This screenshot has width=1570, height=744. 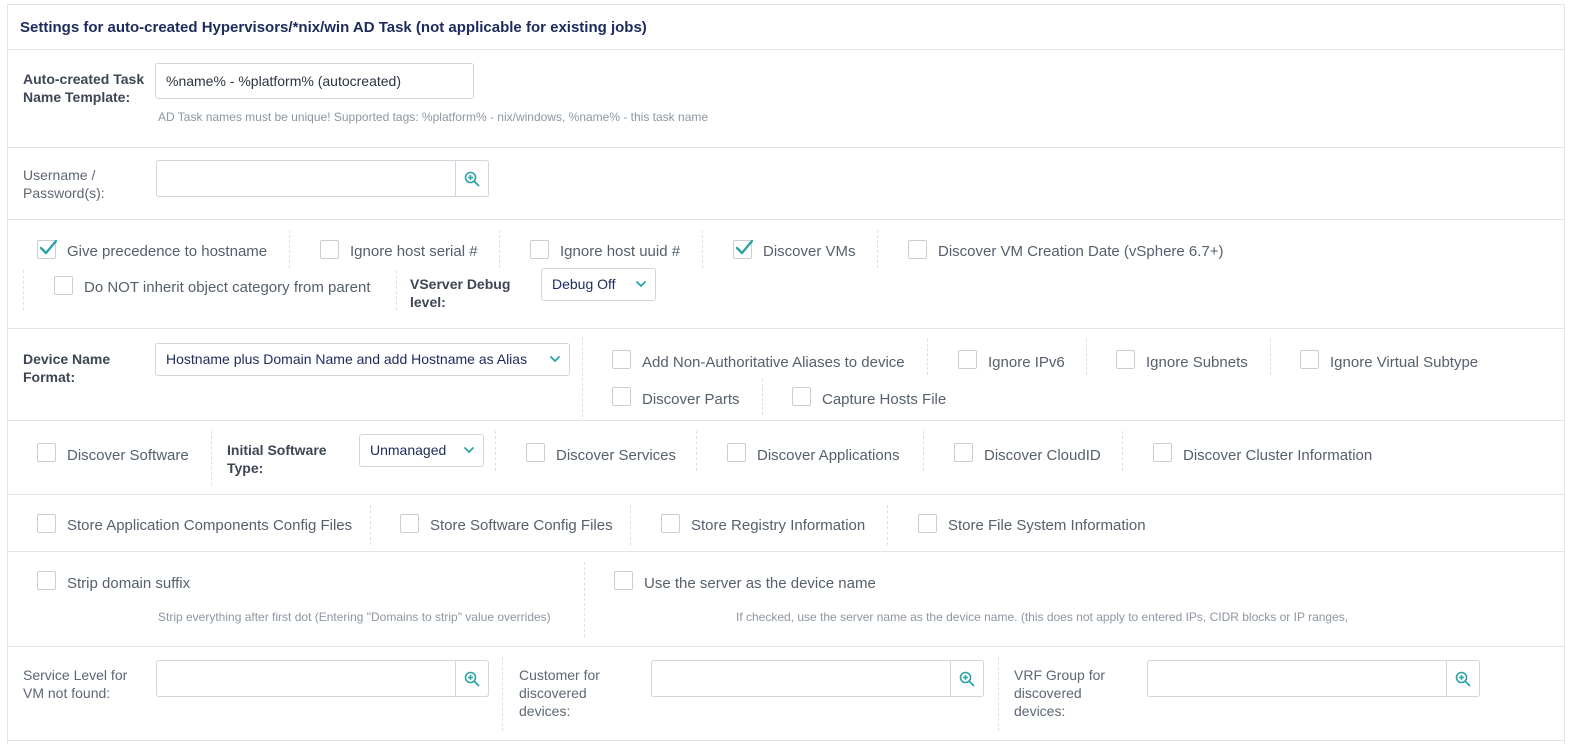 What do you see at coordinates (460, 293) in the screenshot?
I see `debug-level-label: VServer Debug level:` at bounding box center [460, 293].